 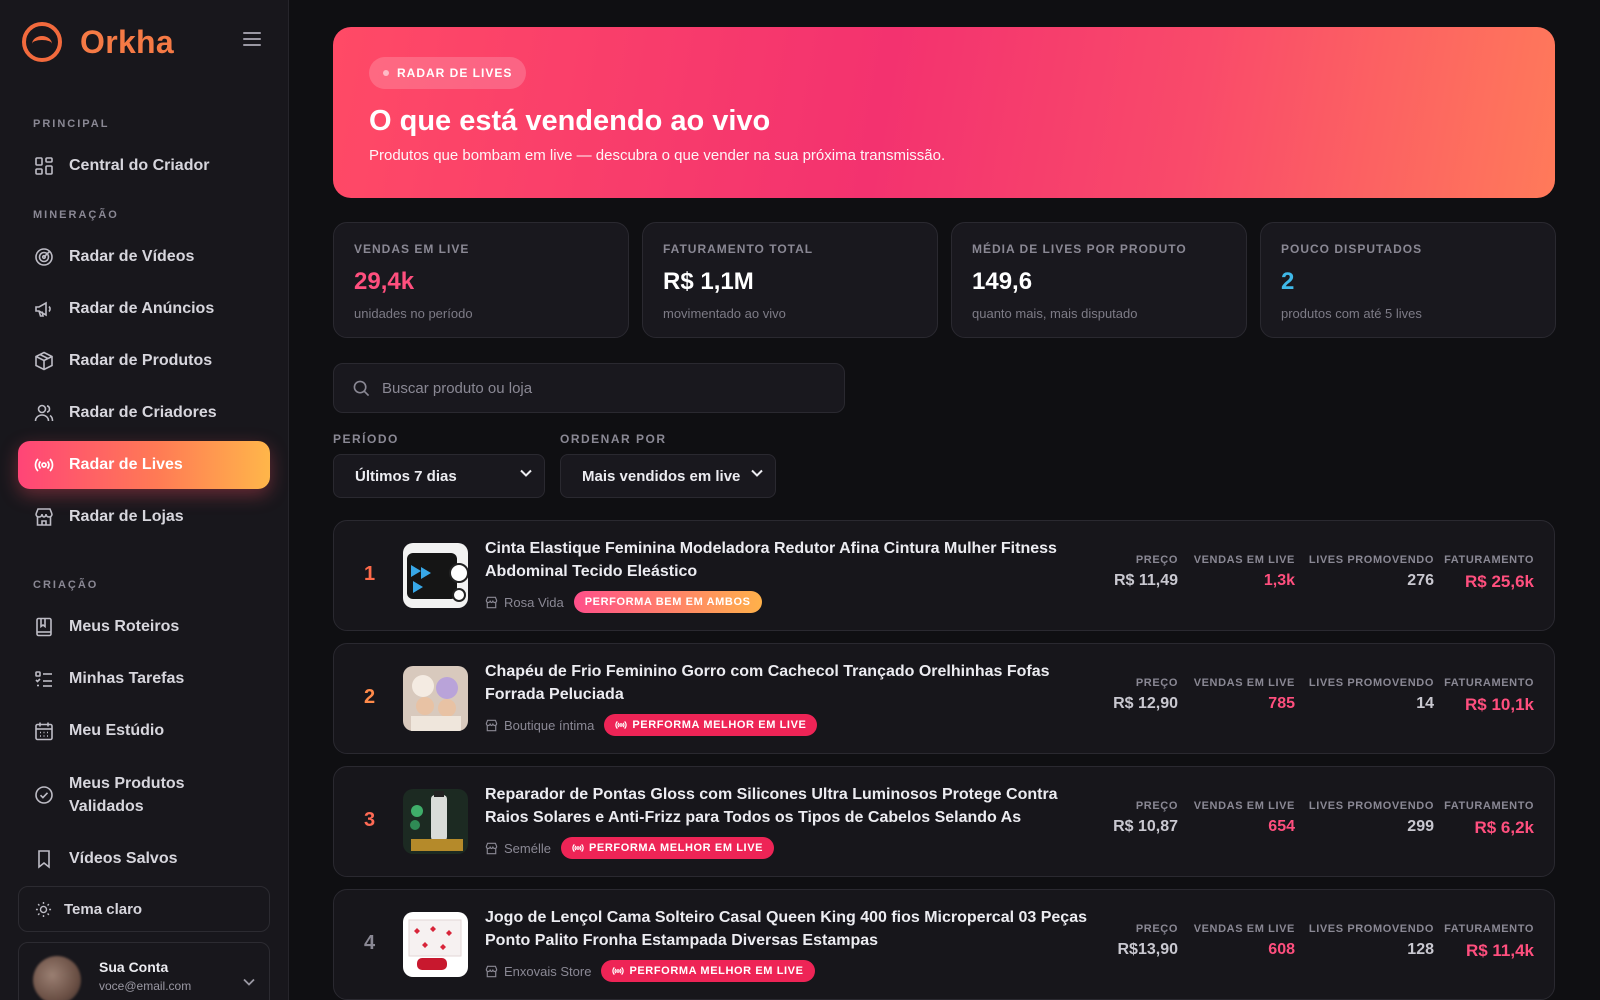 What do you see at coordinates (1244, 572) in the screenshot?
I see `metric-sales: VENDAS EM LIVE 1,3k` at bounding box center [1244, 572].